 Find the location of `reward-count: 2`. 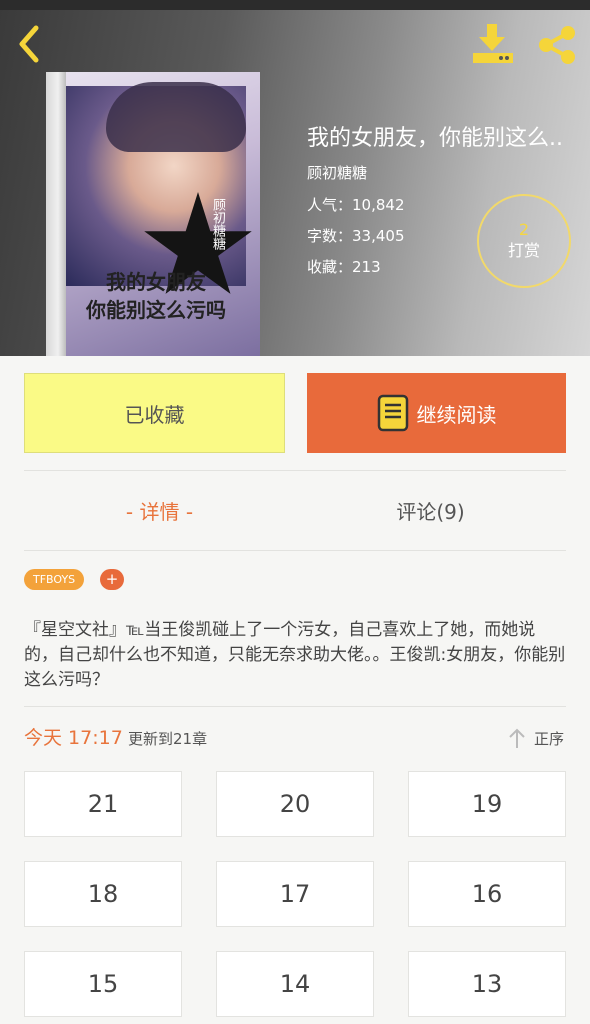

reward-count: 2 is located at coordinates (524, 229).